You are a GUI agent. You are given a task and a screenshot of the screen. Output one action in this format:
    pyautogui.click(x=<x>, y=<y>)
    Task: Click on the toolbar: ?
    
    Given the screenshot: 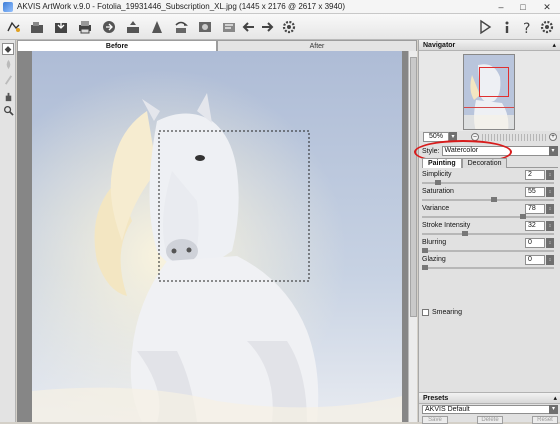 What is the action you would take?
    pyautogui.click(x=280, y=27)
    